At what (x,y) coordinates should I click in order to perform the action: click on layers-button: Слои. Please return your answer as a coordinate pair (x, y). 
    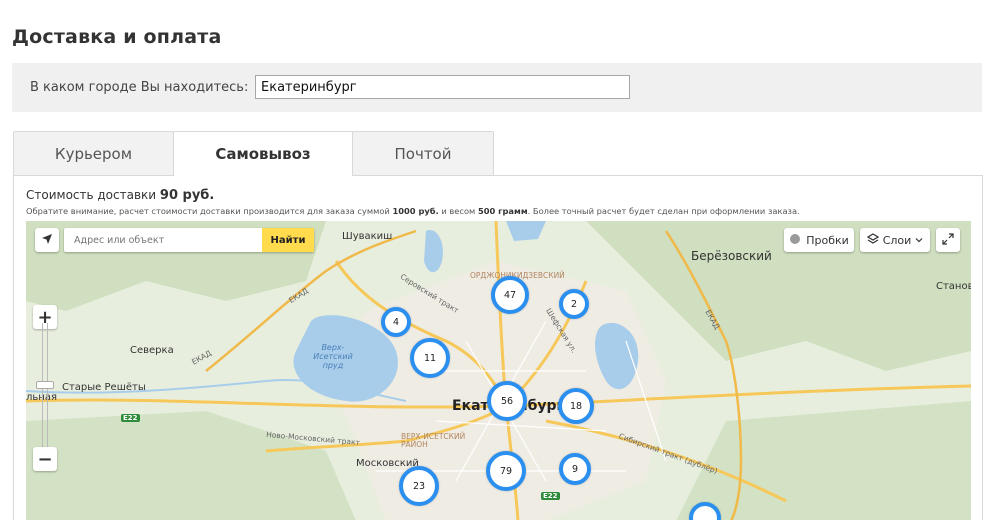
    Looking at the image, I should click on (895, 240).